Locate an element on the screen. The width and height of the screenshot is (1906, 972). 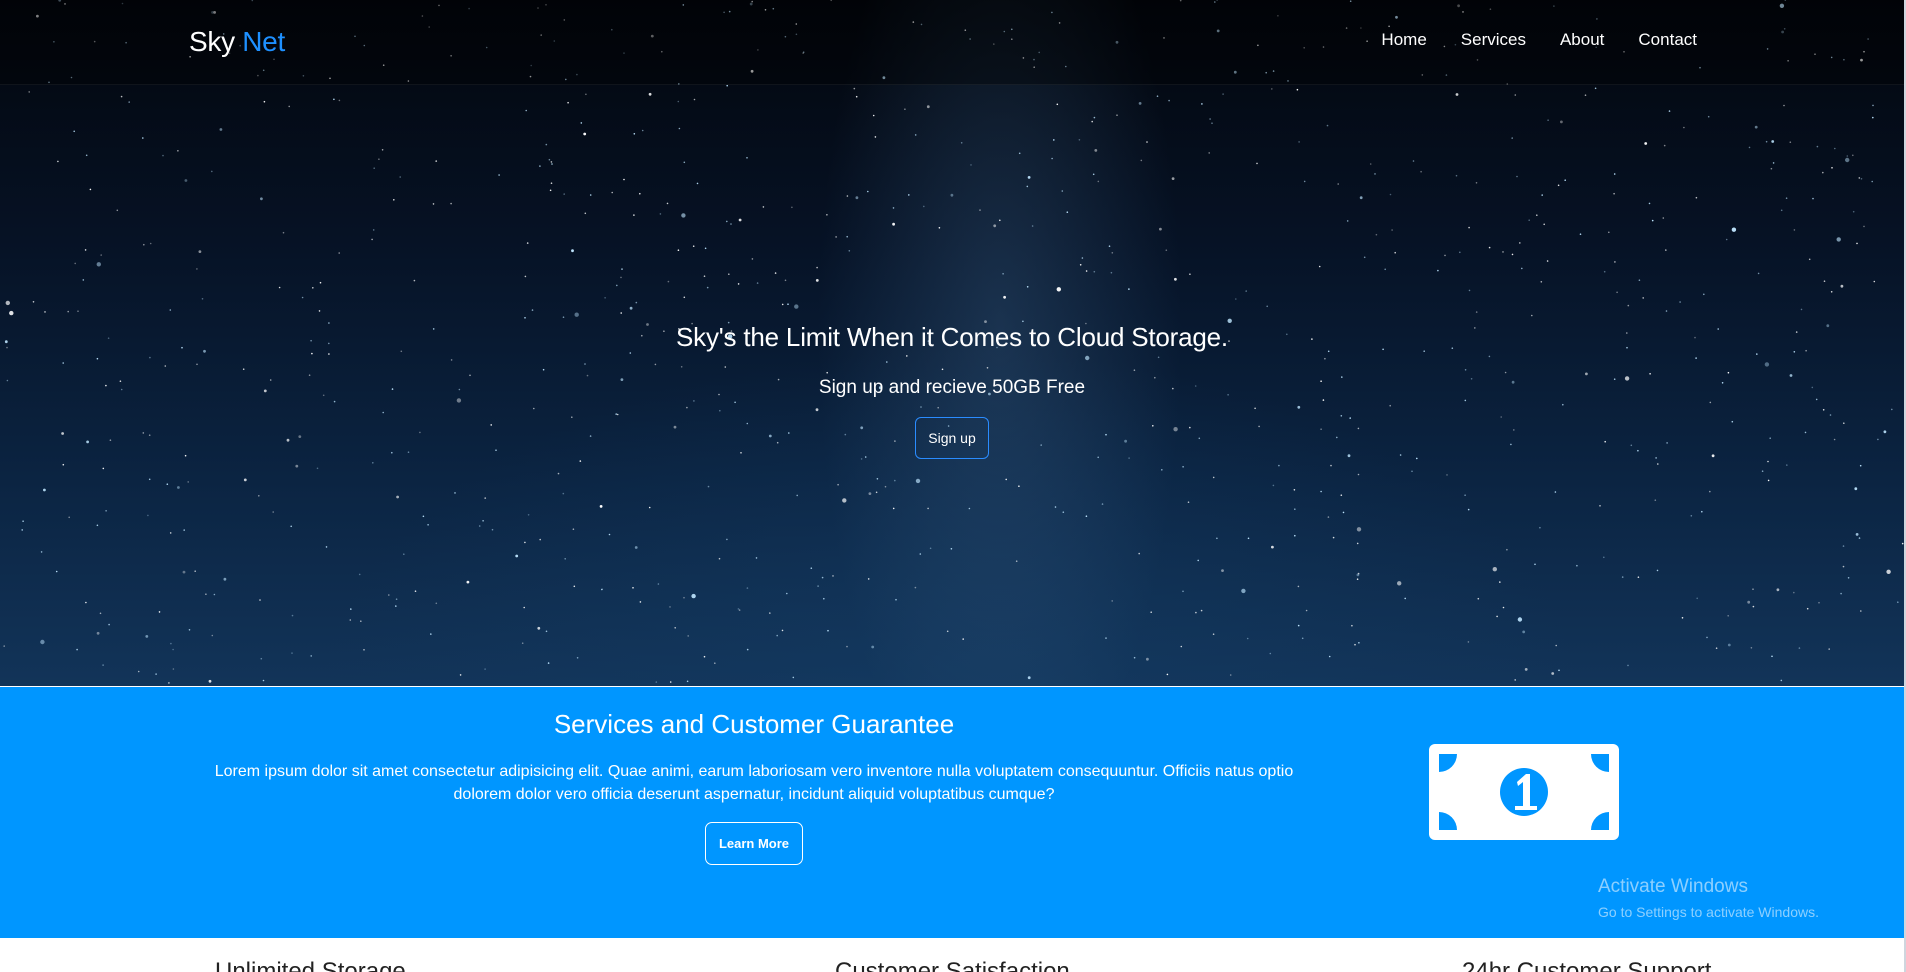
nav-services: Services is located at coordinates (1493, 40).